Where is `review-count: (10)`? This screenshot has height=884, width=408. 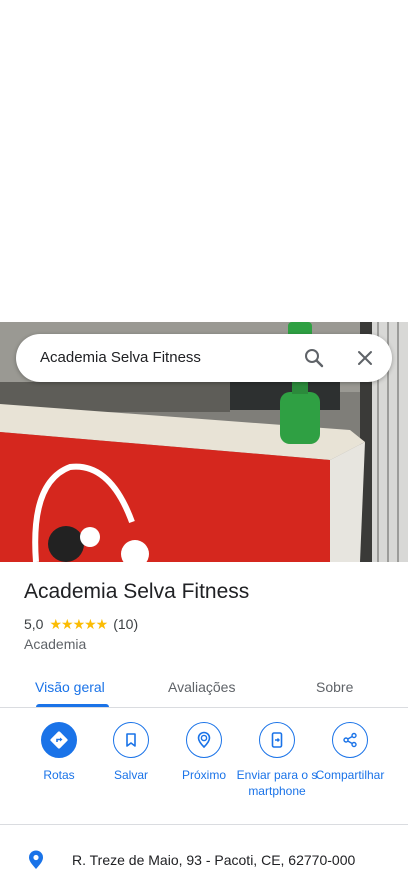
review-count: (10) is located at coordinates (126, 624).